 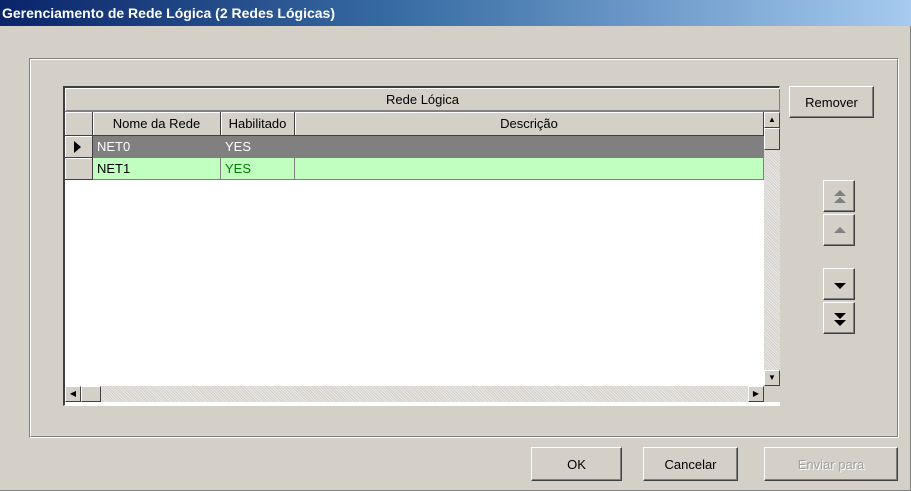 What do you see at coordinates (258, 124) in the screenshot?
I see `column-header-enabled: Habilitado` at bounding box center [258, 124].